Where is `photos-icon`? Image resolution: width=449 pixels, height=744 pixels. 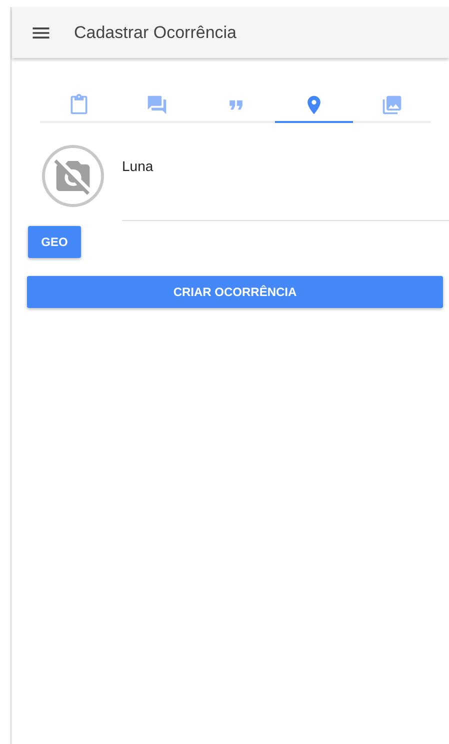 photos-icon is located at coordinates (391, 105).